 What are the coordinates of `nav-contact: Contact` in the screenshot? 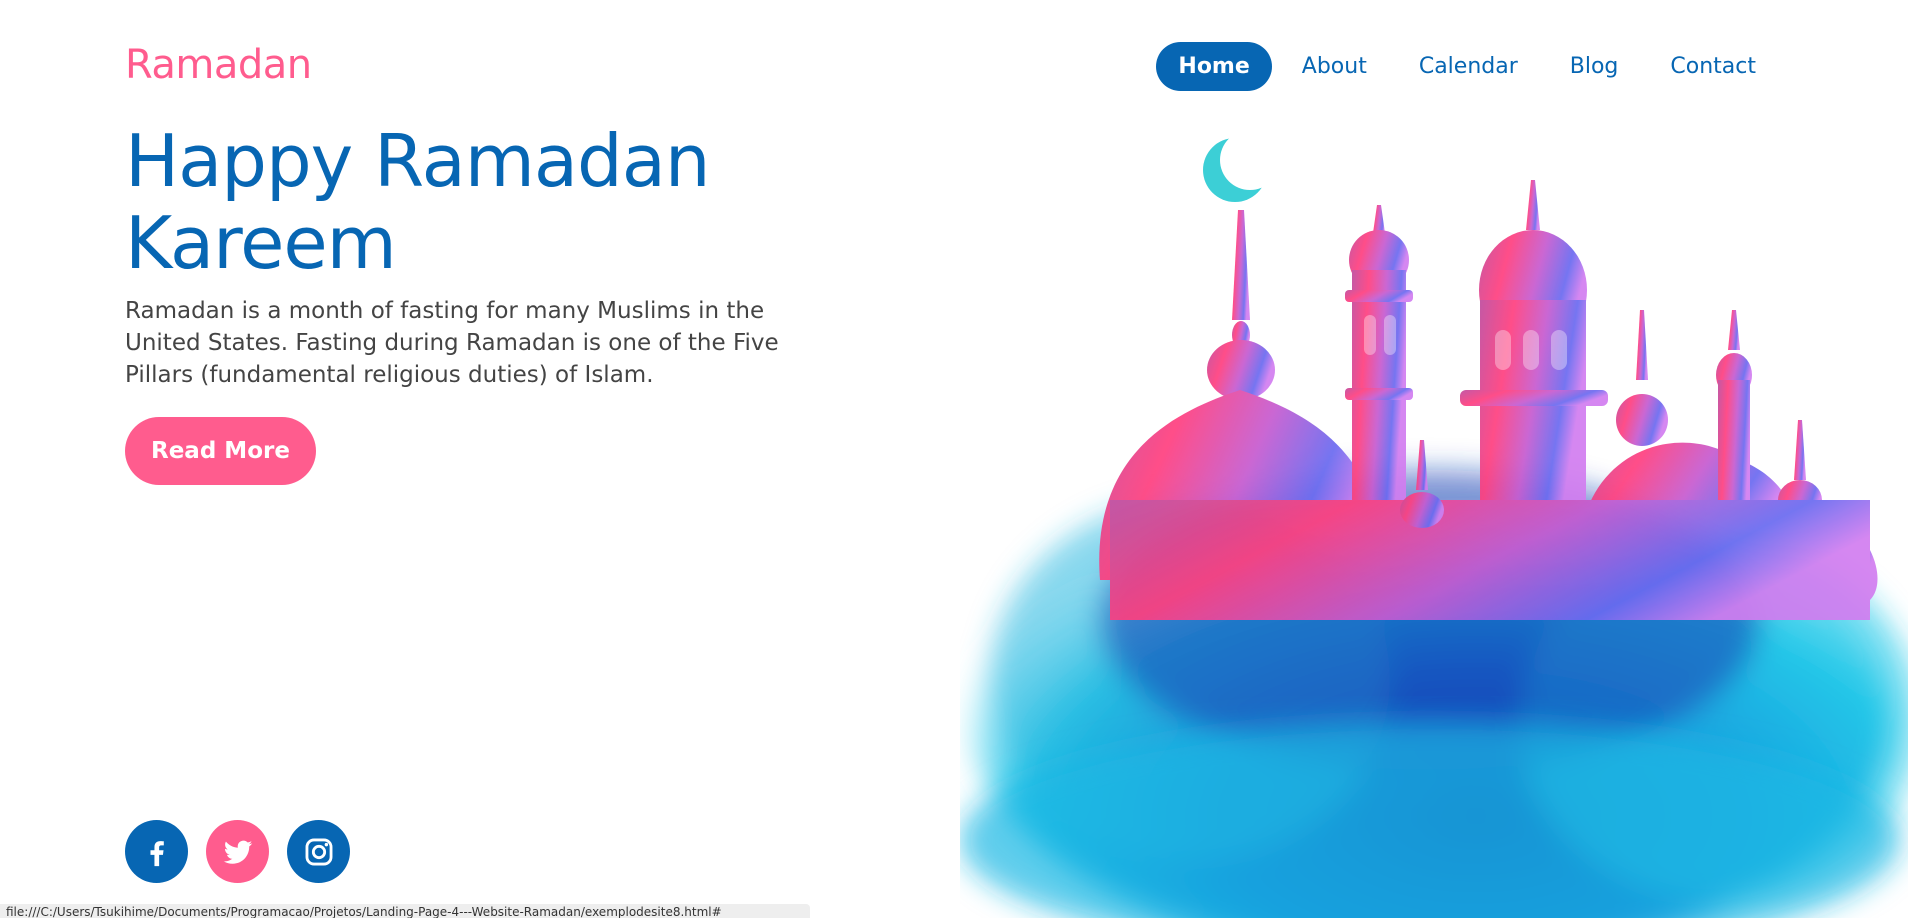 It's located at (1713, 66).